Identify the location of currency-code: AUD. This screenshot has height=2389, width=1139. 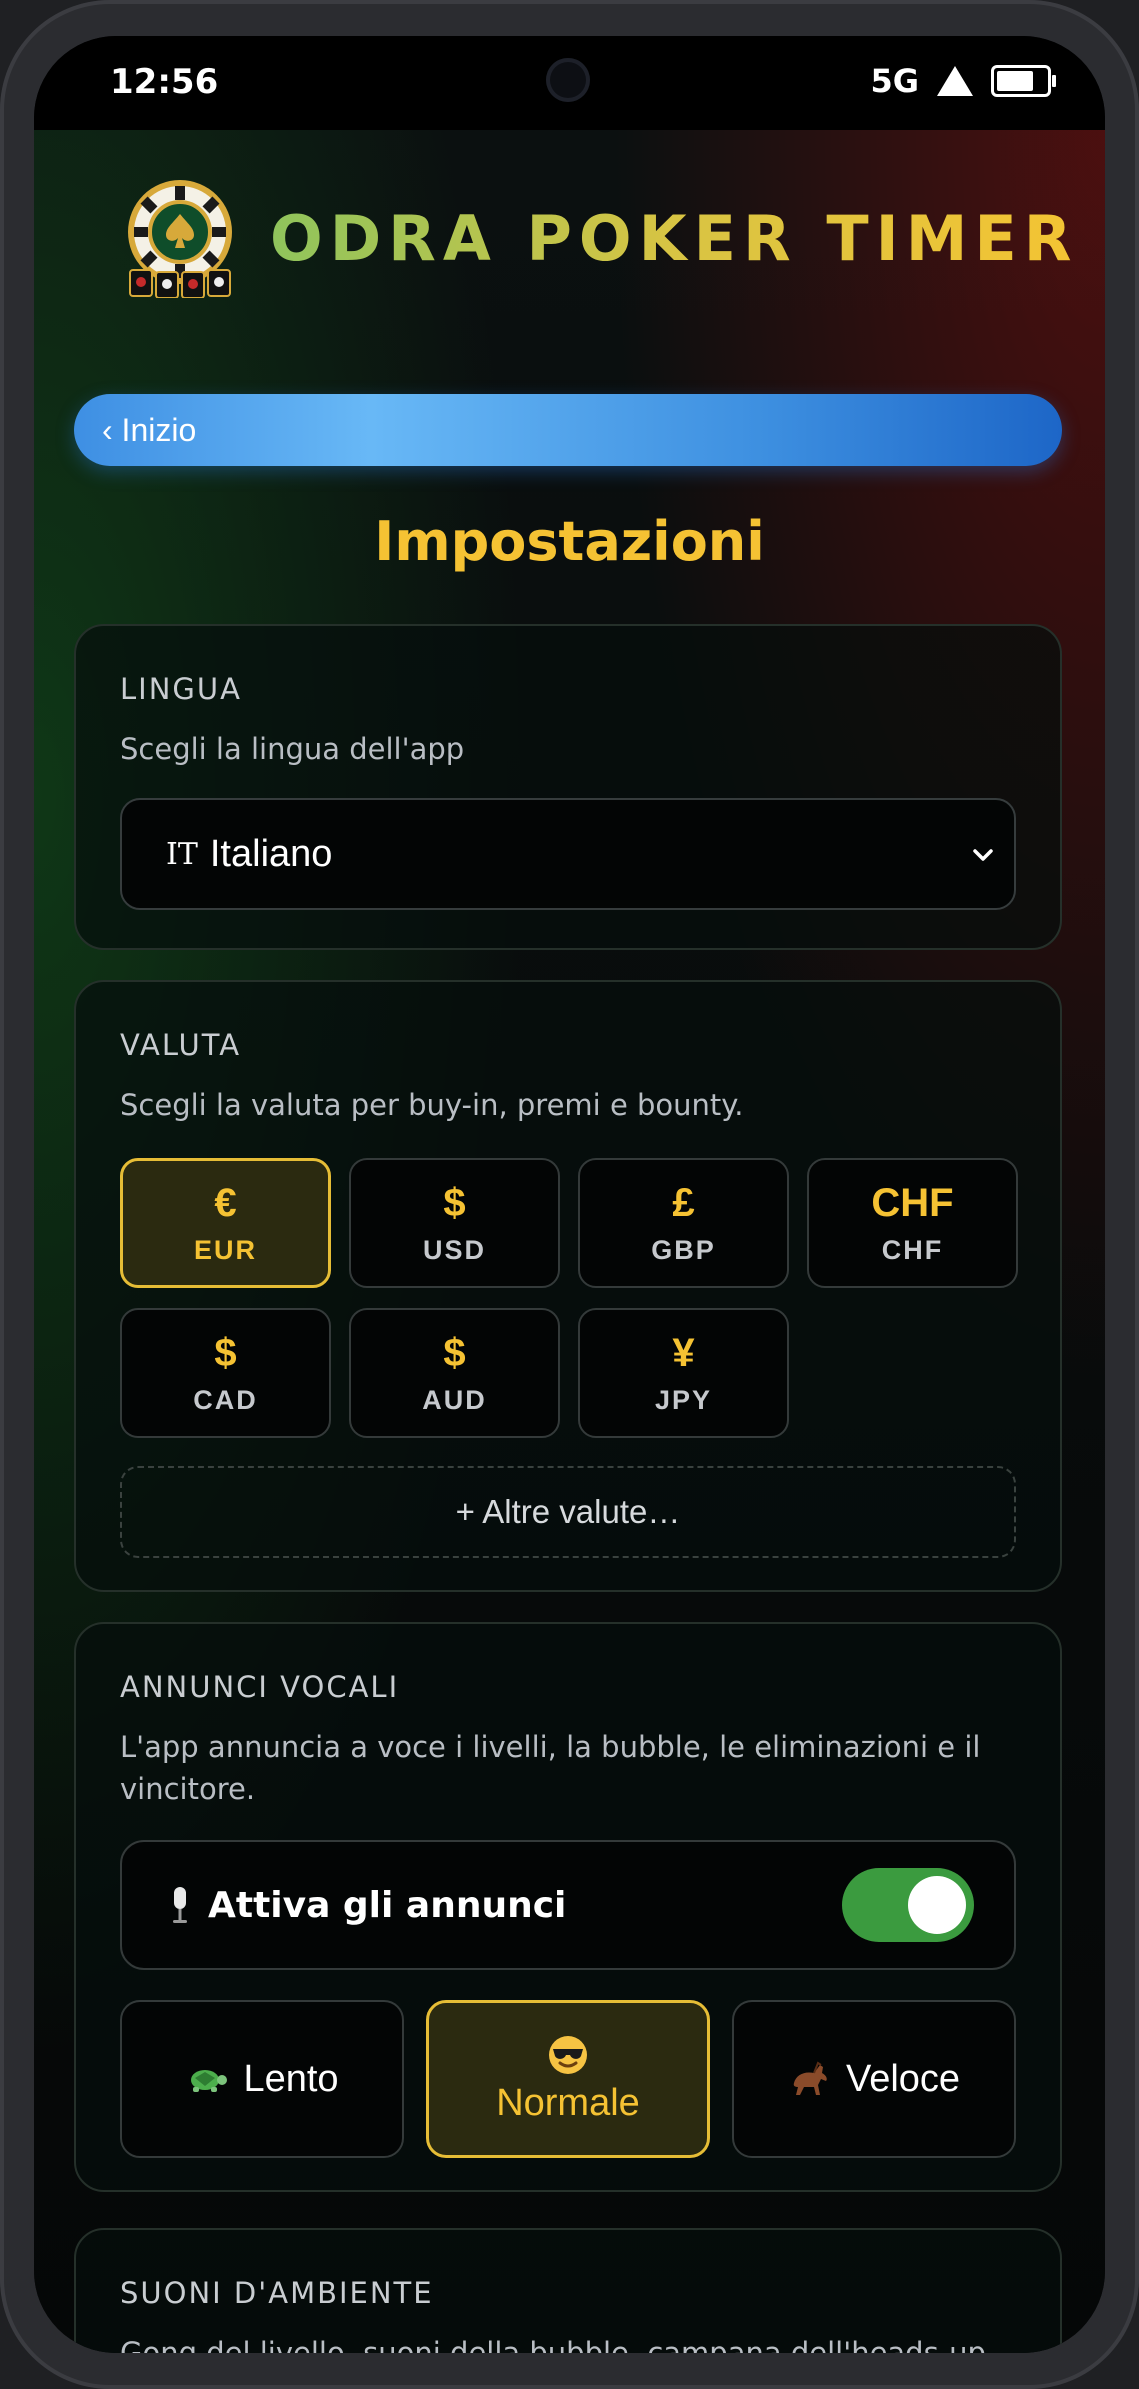
(454, 1399).